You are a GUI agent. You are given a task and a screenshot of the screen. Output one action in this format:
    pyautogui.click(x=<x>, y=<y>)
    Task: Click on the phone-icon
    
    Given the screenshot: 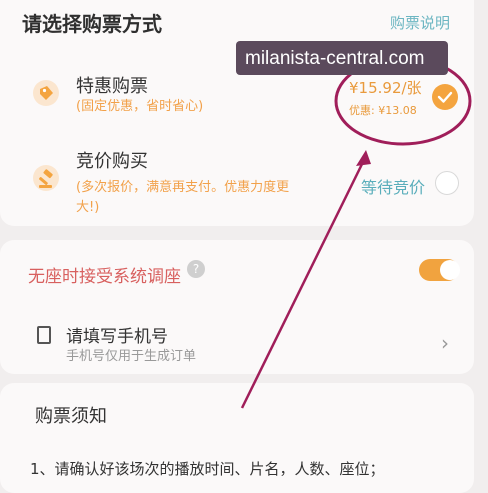 What is the action you would take?
    pyautogui.click(x=44, y=335)
    